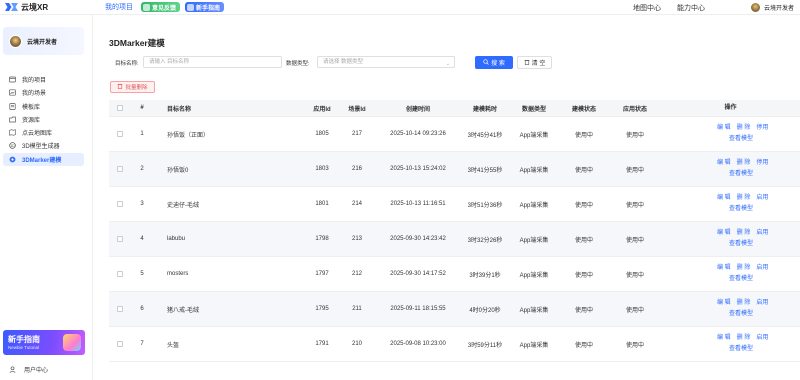  I want to click on row-index: 4, so click(142, 239).